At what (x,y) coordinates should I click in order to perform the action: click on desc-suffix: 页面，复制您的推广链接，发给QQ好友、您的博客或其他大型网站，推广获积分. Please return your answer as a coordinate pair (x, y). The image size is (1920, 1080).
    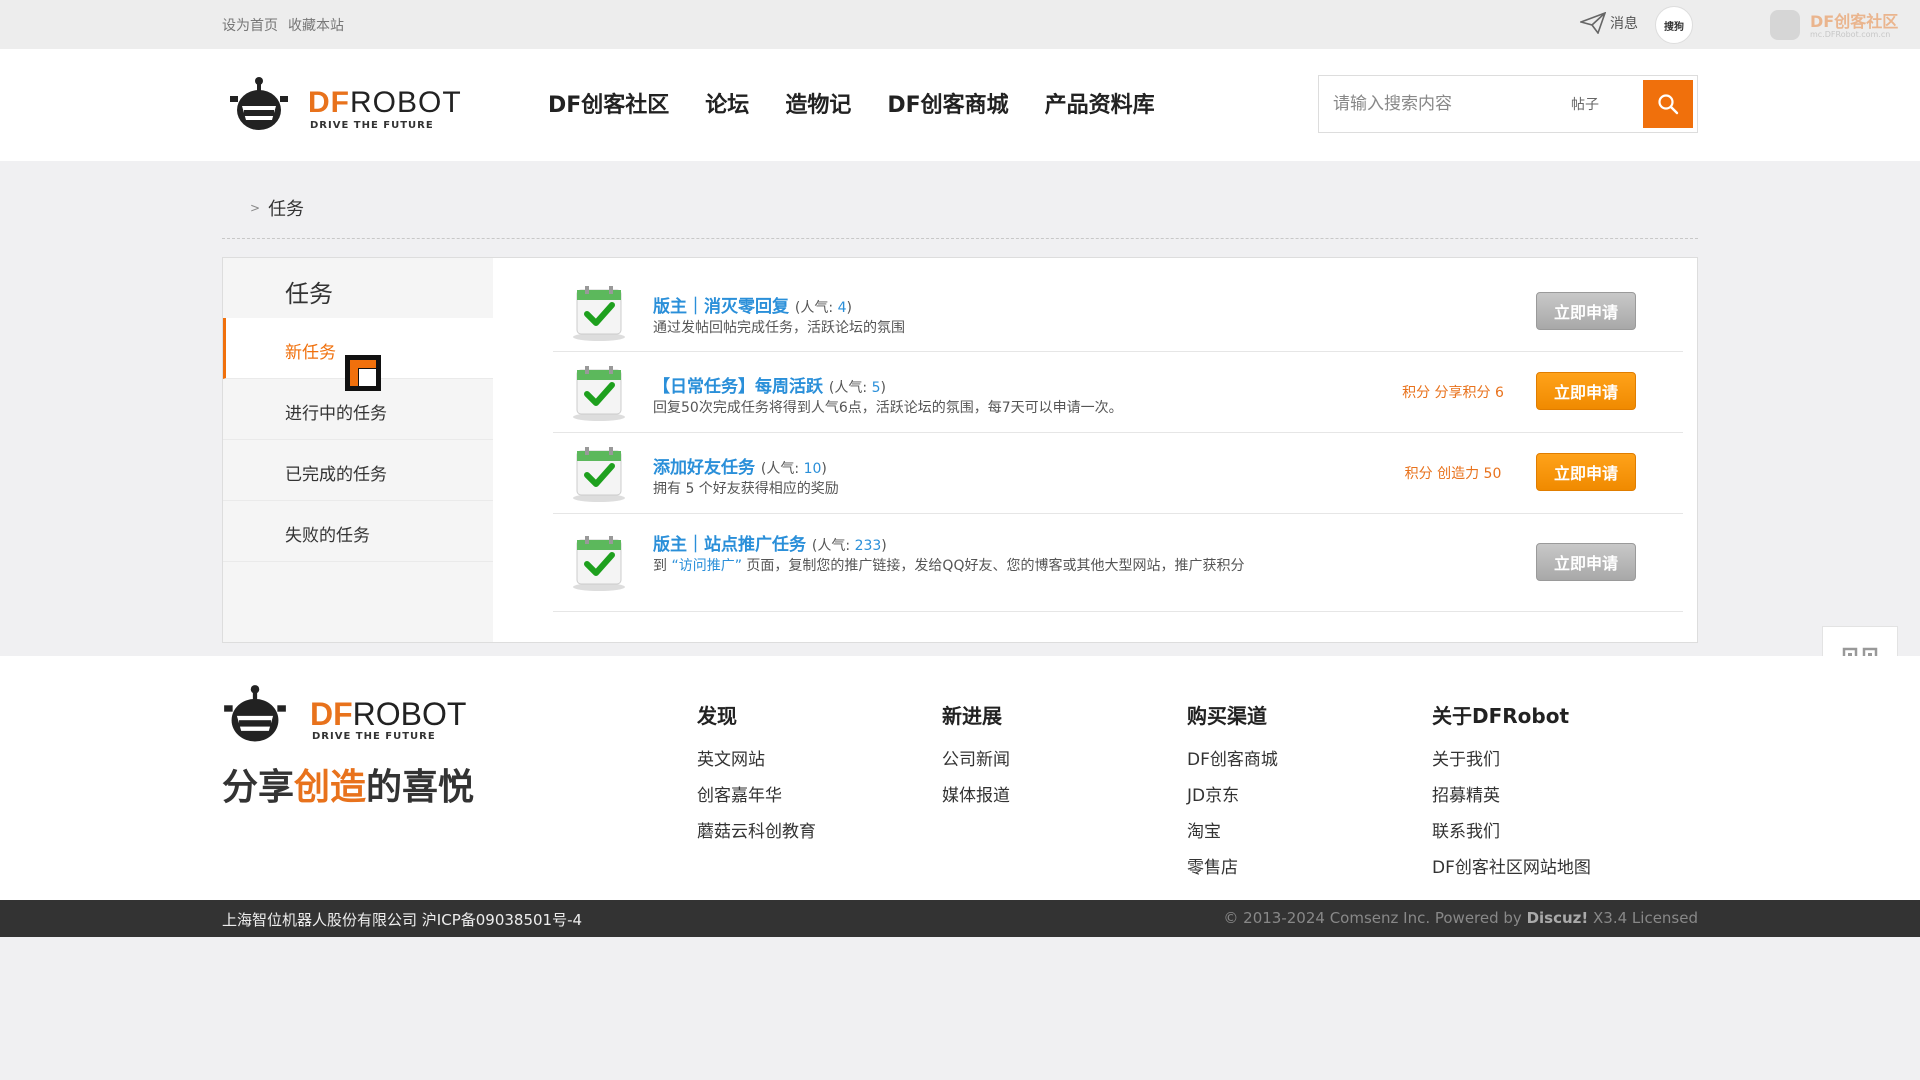
    Looking at the image, I should click on (993, 566).